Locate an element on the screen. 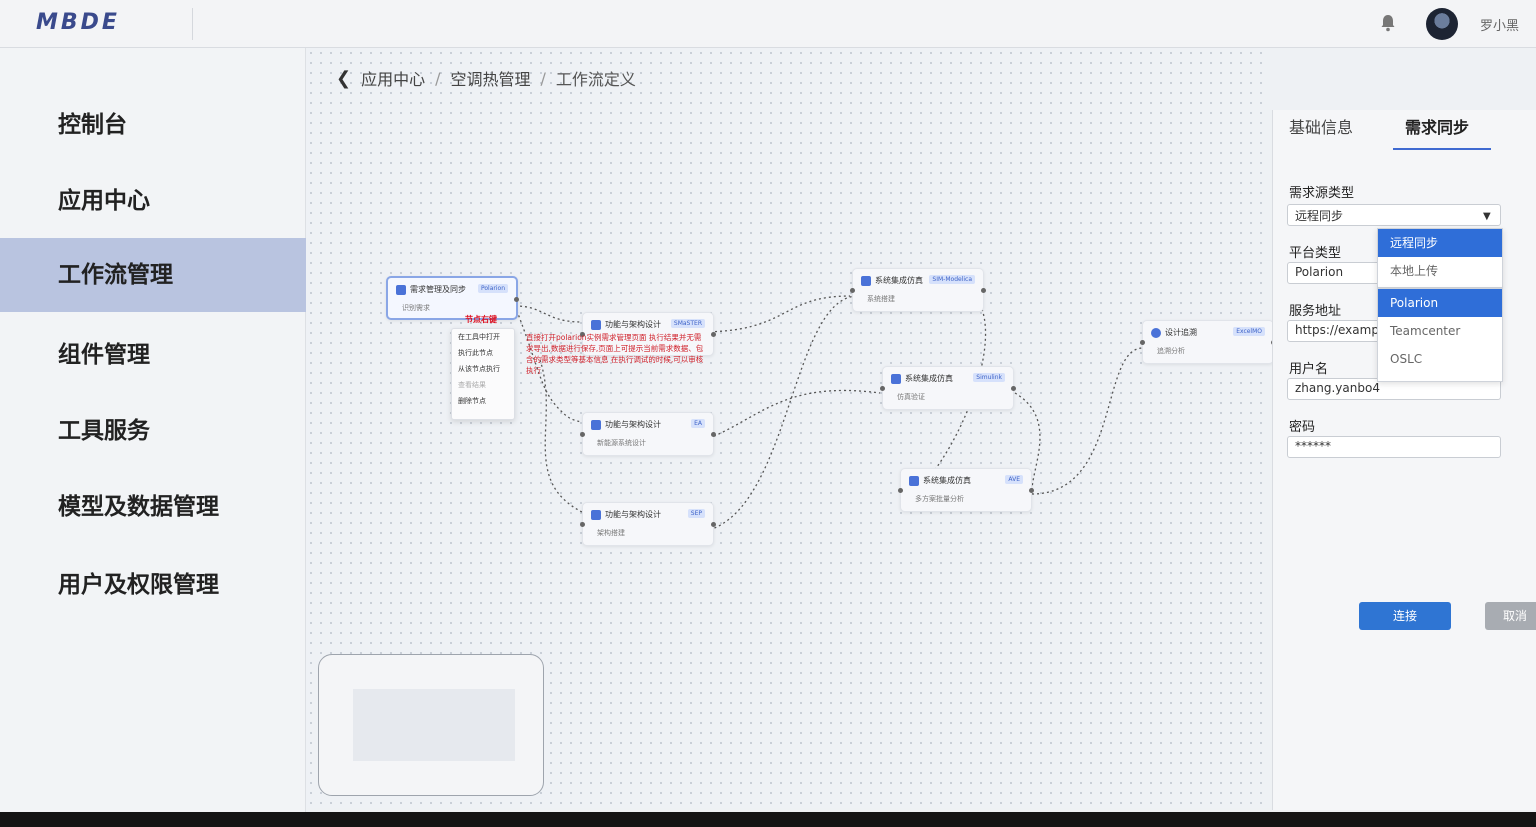  menu-run-from-node: 从该节点执行 is located at coordinates (483, 369).